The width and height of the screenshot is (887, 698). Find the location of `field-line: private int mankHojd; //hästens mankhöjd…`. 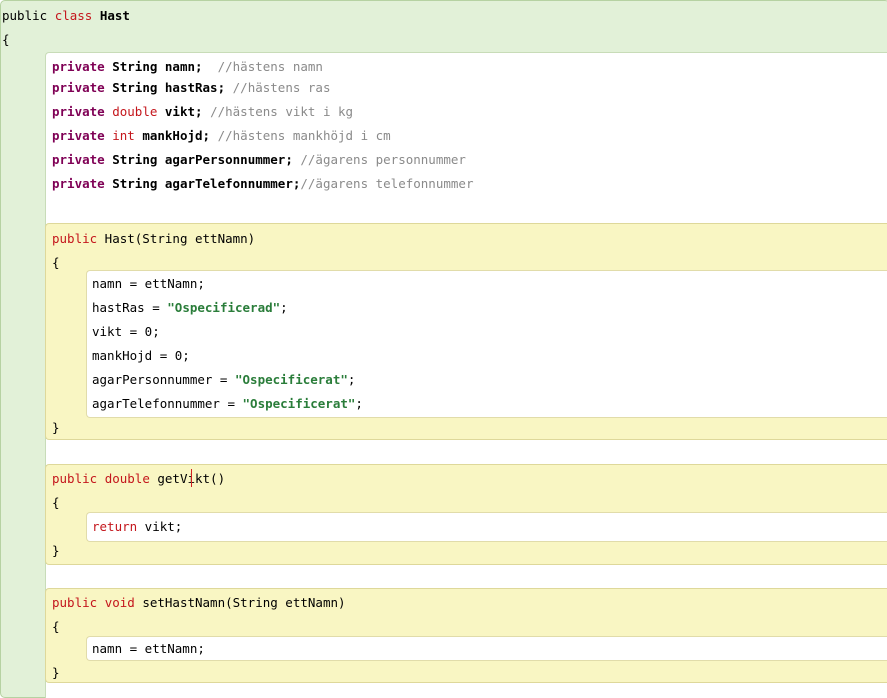

field-line: private int mankHojd; //hästens mankhöjd… is located at coordinates (221, 136).